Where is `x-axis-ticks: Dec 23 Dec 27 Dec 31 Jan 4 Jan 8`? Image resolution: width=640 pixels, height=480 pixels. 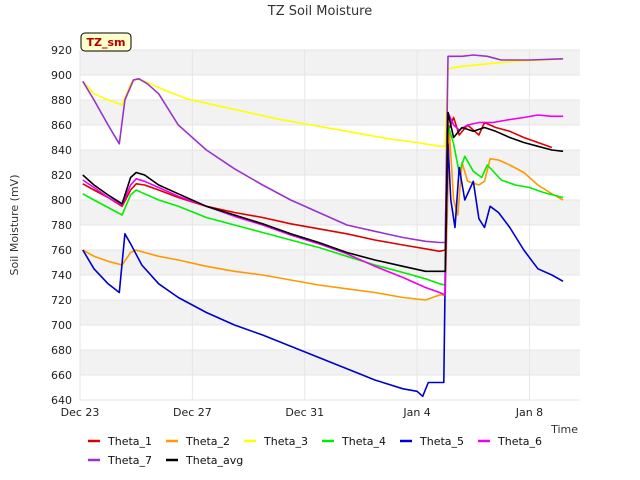
x-axis-ticks: Dec 23 Dec 27 Dec 31 Jan 4 Jan 8 is located at coordinates (302, 412).